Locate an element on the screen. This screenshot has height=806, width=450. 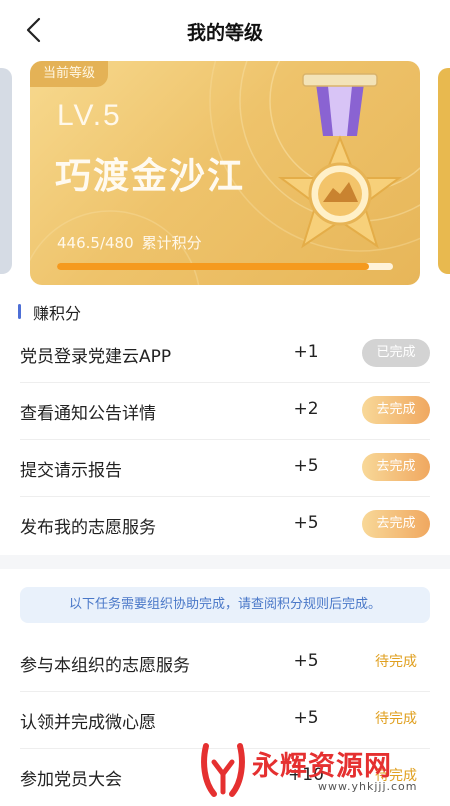
section-title: 赚积分 is located at coordinates (57, 313).